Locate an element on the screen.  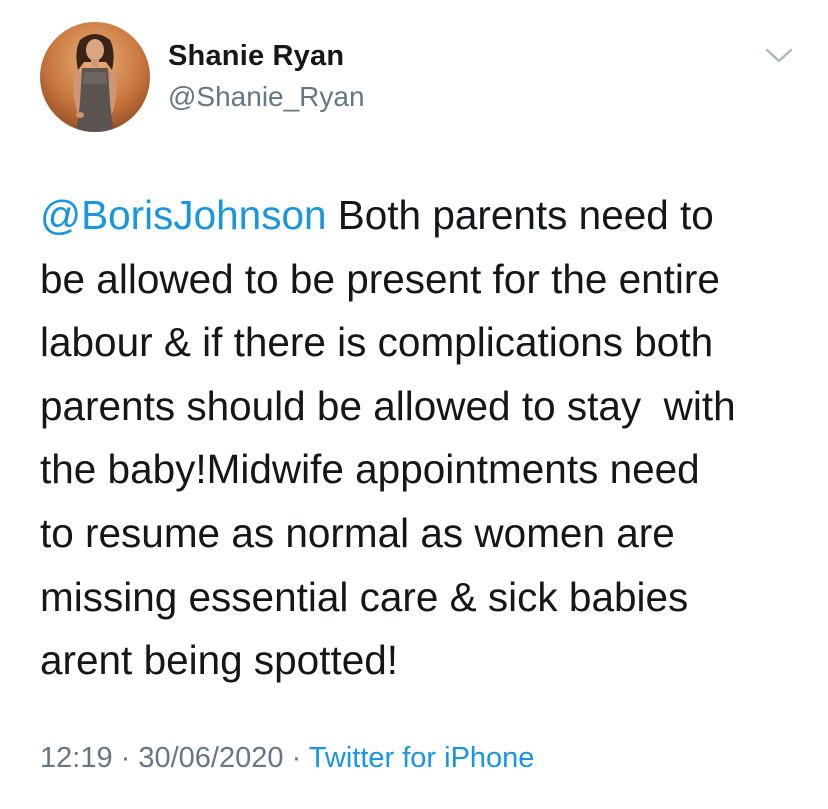
author-name: Shanie Ryan is located at coordinates (256, 56).